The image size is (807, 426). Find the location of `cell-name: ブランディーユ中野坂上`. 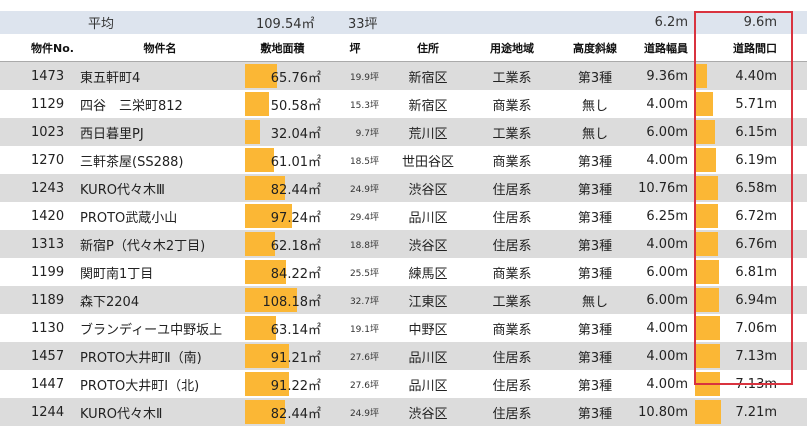

cell-name: ブランディーユ中野坂上 is located at coordinates (151, 330).